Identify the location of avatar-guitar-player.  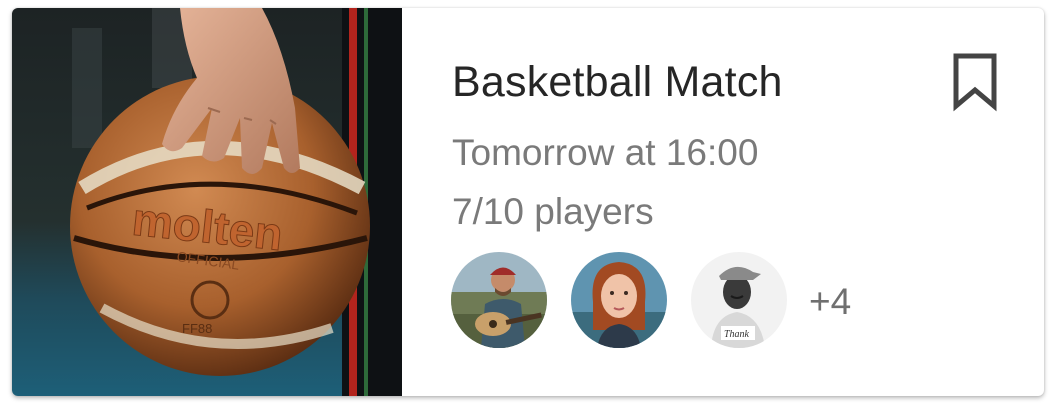
(499, 300).